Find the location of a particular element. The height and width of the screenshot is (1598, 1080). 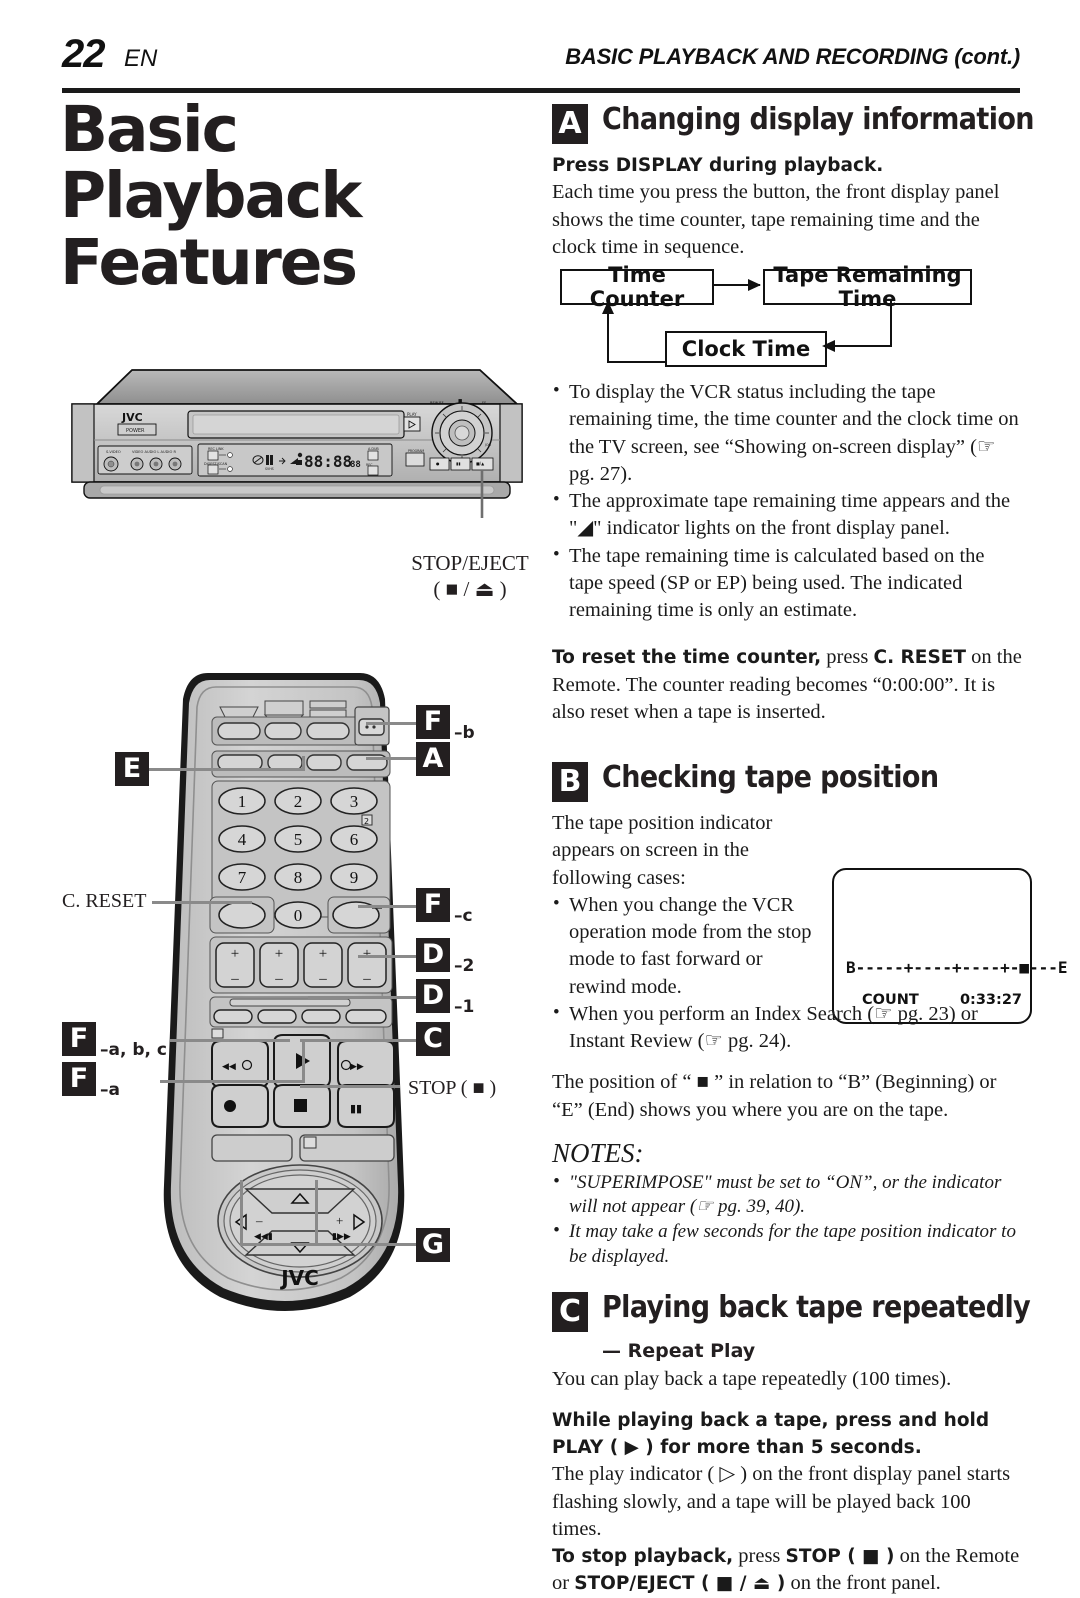

section-b-letter: B is located at coordinates (570, 782).